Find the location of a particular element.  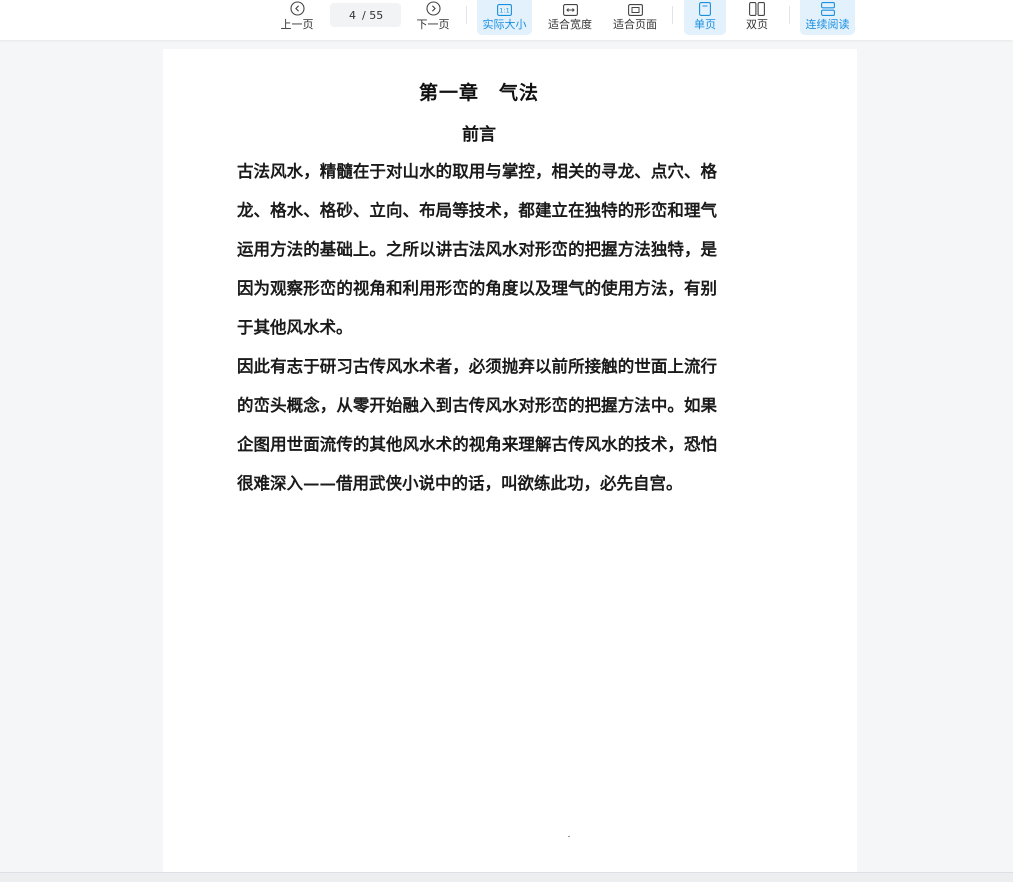

fit-width-label: 适合宽度 is located at coordinates (570, 24).